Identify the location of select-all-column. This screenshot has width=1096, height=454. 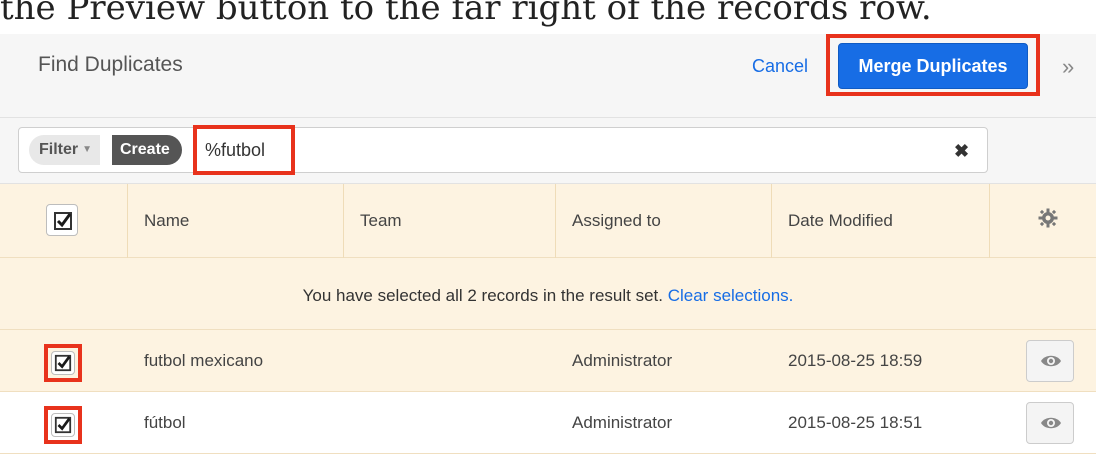
(64, 221).